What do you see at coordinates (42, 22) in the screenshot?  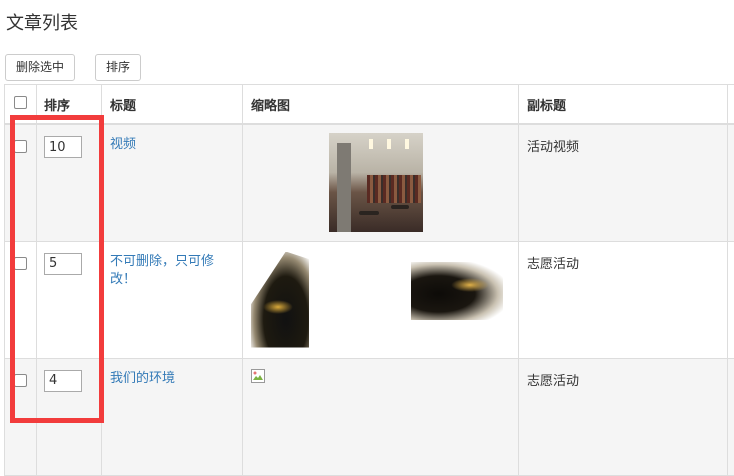 I see `page-title: 文章列表` at bounding box center [42, 22].